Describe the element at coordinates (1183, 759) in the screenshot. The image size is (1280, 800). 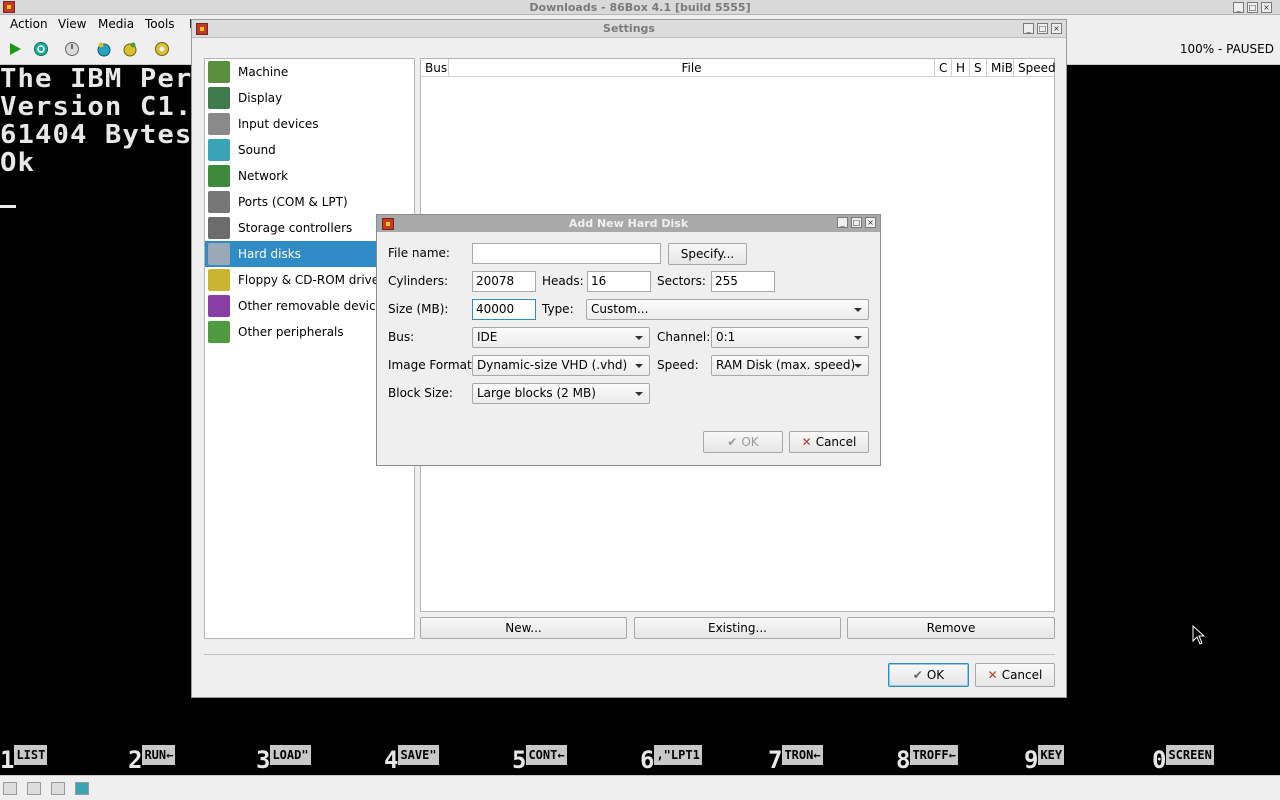
I see `fkey-0: 0 SCREEN` at that location.